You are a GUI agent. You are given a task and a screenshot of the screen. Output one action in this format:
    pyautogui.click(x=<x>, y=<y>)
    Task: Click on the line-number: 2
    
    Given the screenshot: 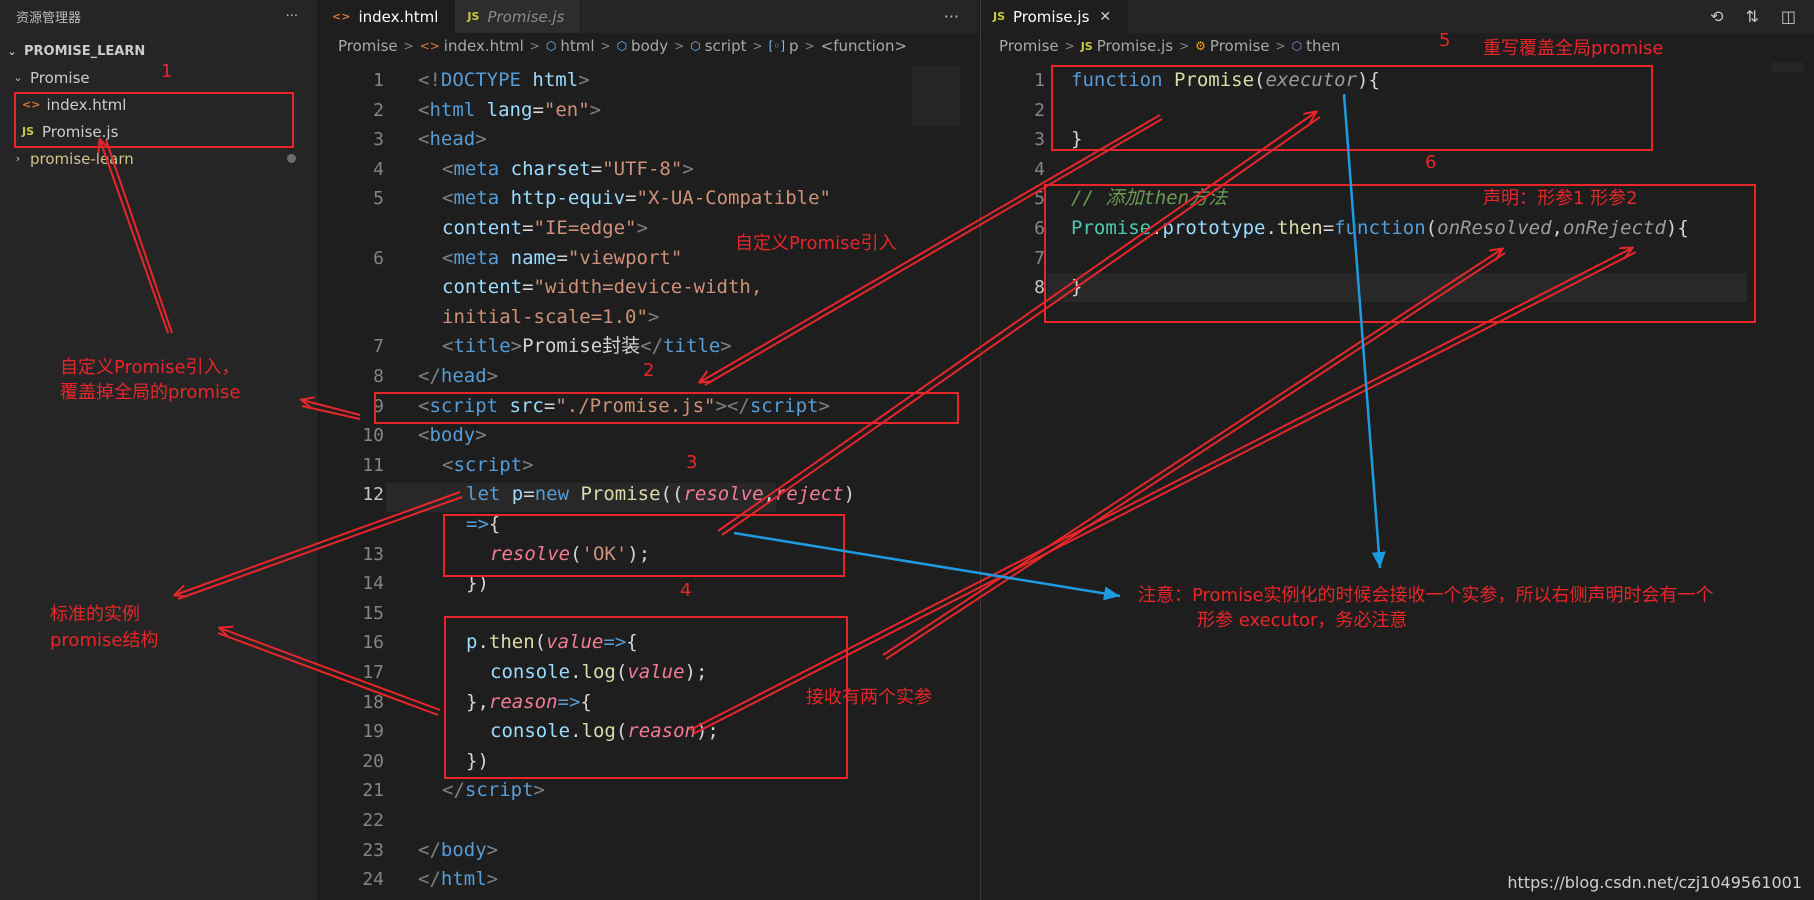 What is the action you would take?
    pyautogui.click(x=1039, y=110)
    